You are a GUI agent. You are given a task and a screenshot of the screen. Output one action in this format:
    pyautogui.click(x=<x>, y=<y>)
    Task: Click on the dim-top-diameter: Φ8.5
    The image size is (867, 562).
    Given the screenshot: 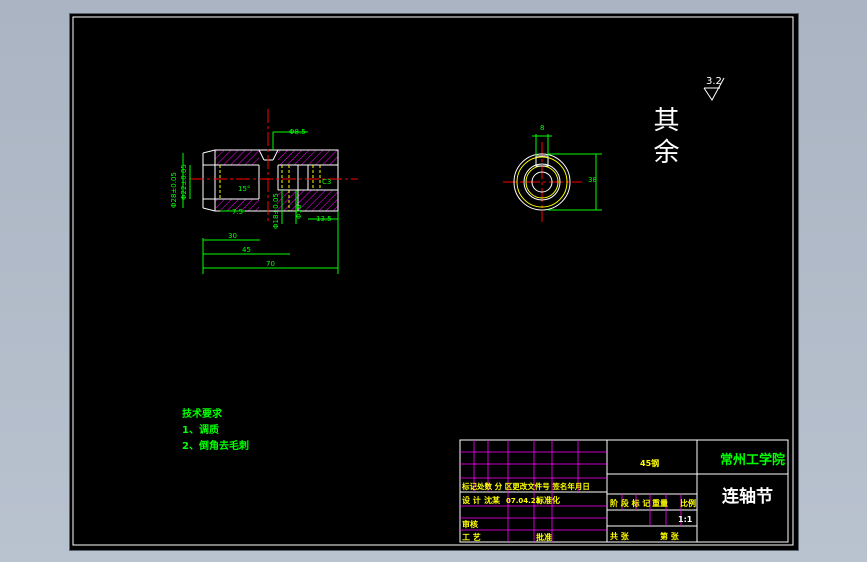 What is the action you would take?
    pyautogui.click(x=297, y=132)
    